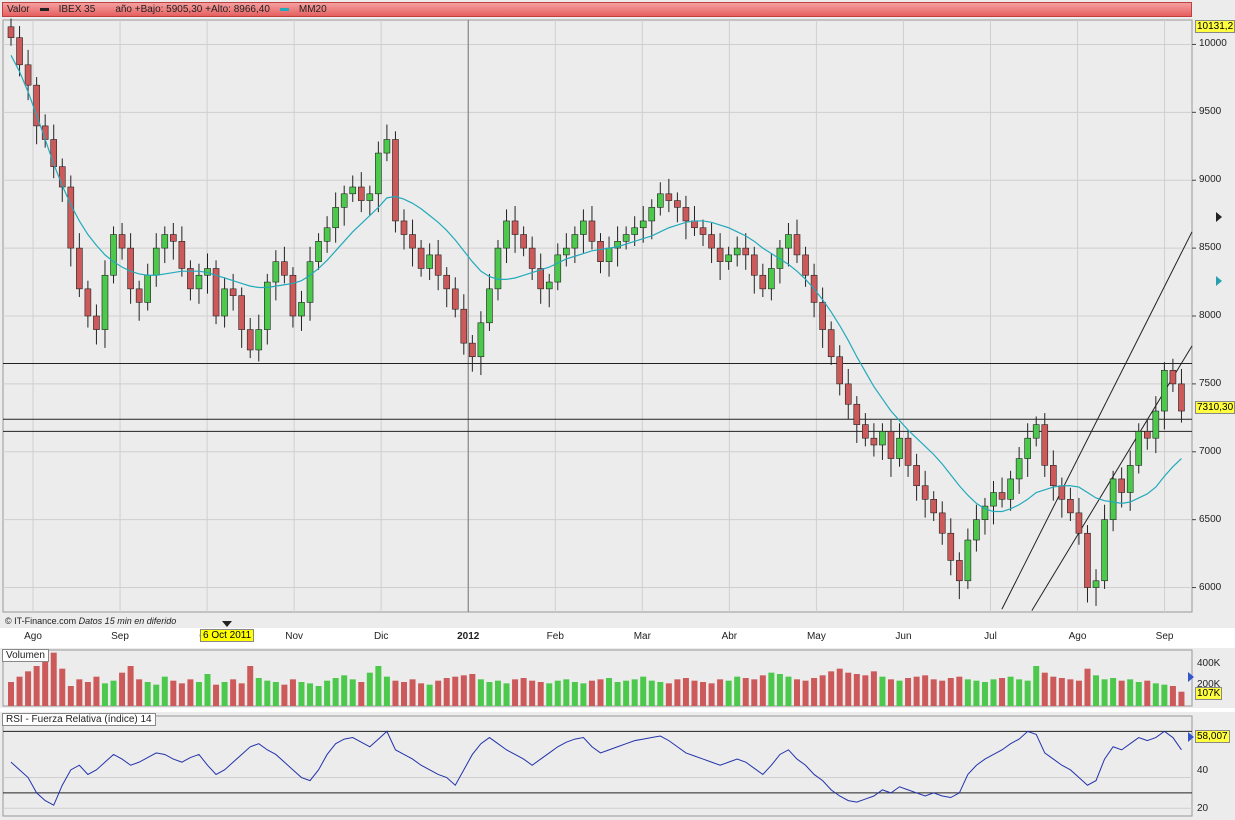 The height and width of the screenshot is (820, 1235). I want to click on date-cursor-arrow-icon, so click(227, 624).